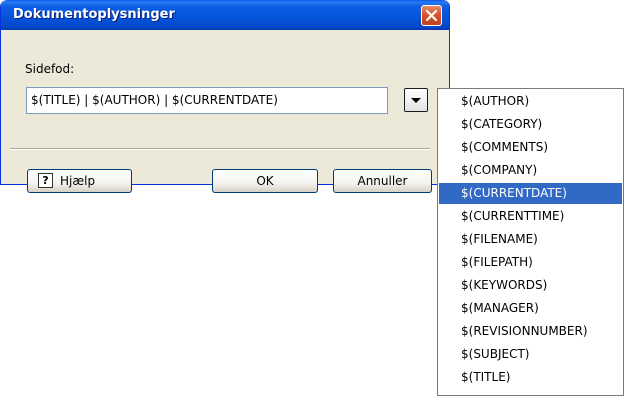 This screenshot has height=398, width=632. Describe the element at coordinates (530, 170) in the screenshot. I see `menu-item: $(COMPANY)` at that location.